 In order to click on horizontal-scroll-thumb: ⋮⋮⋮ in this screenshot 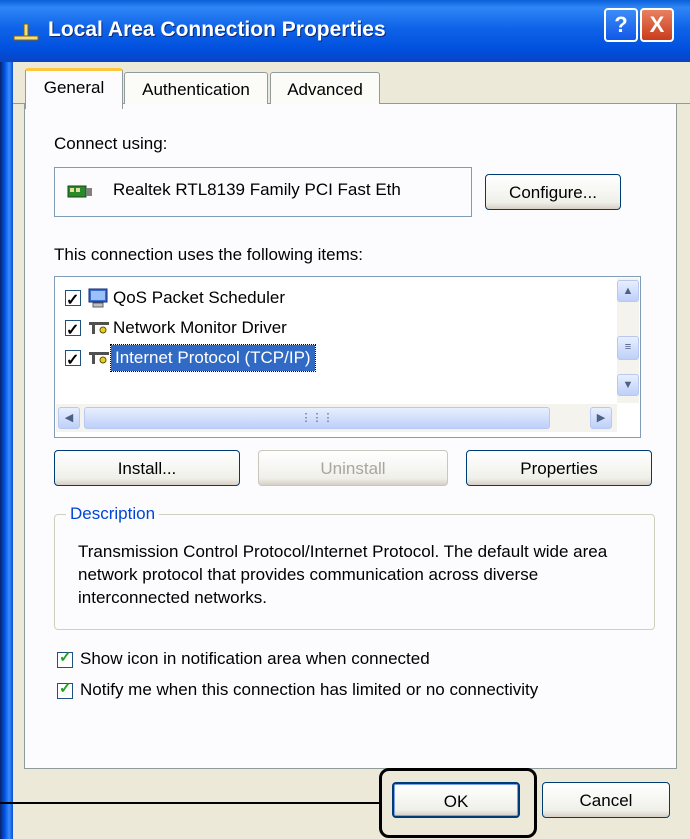, I will do `click(317, 418)`.